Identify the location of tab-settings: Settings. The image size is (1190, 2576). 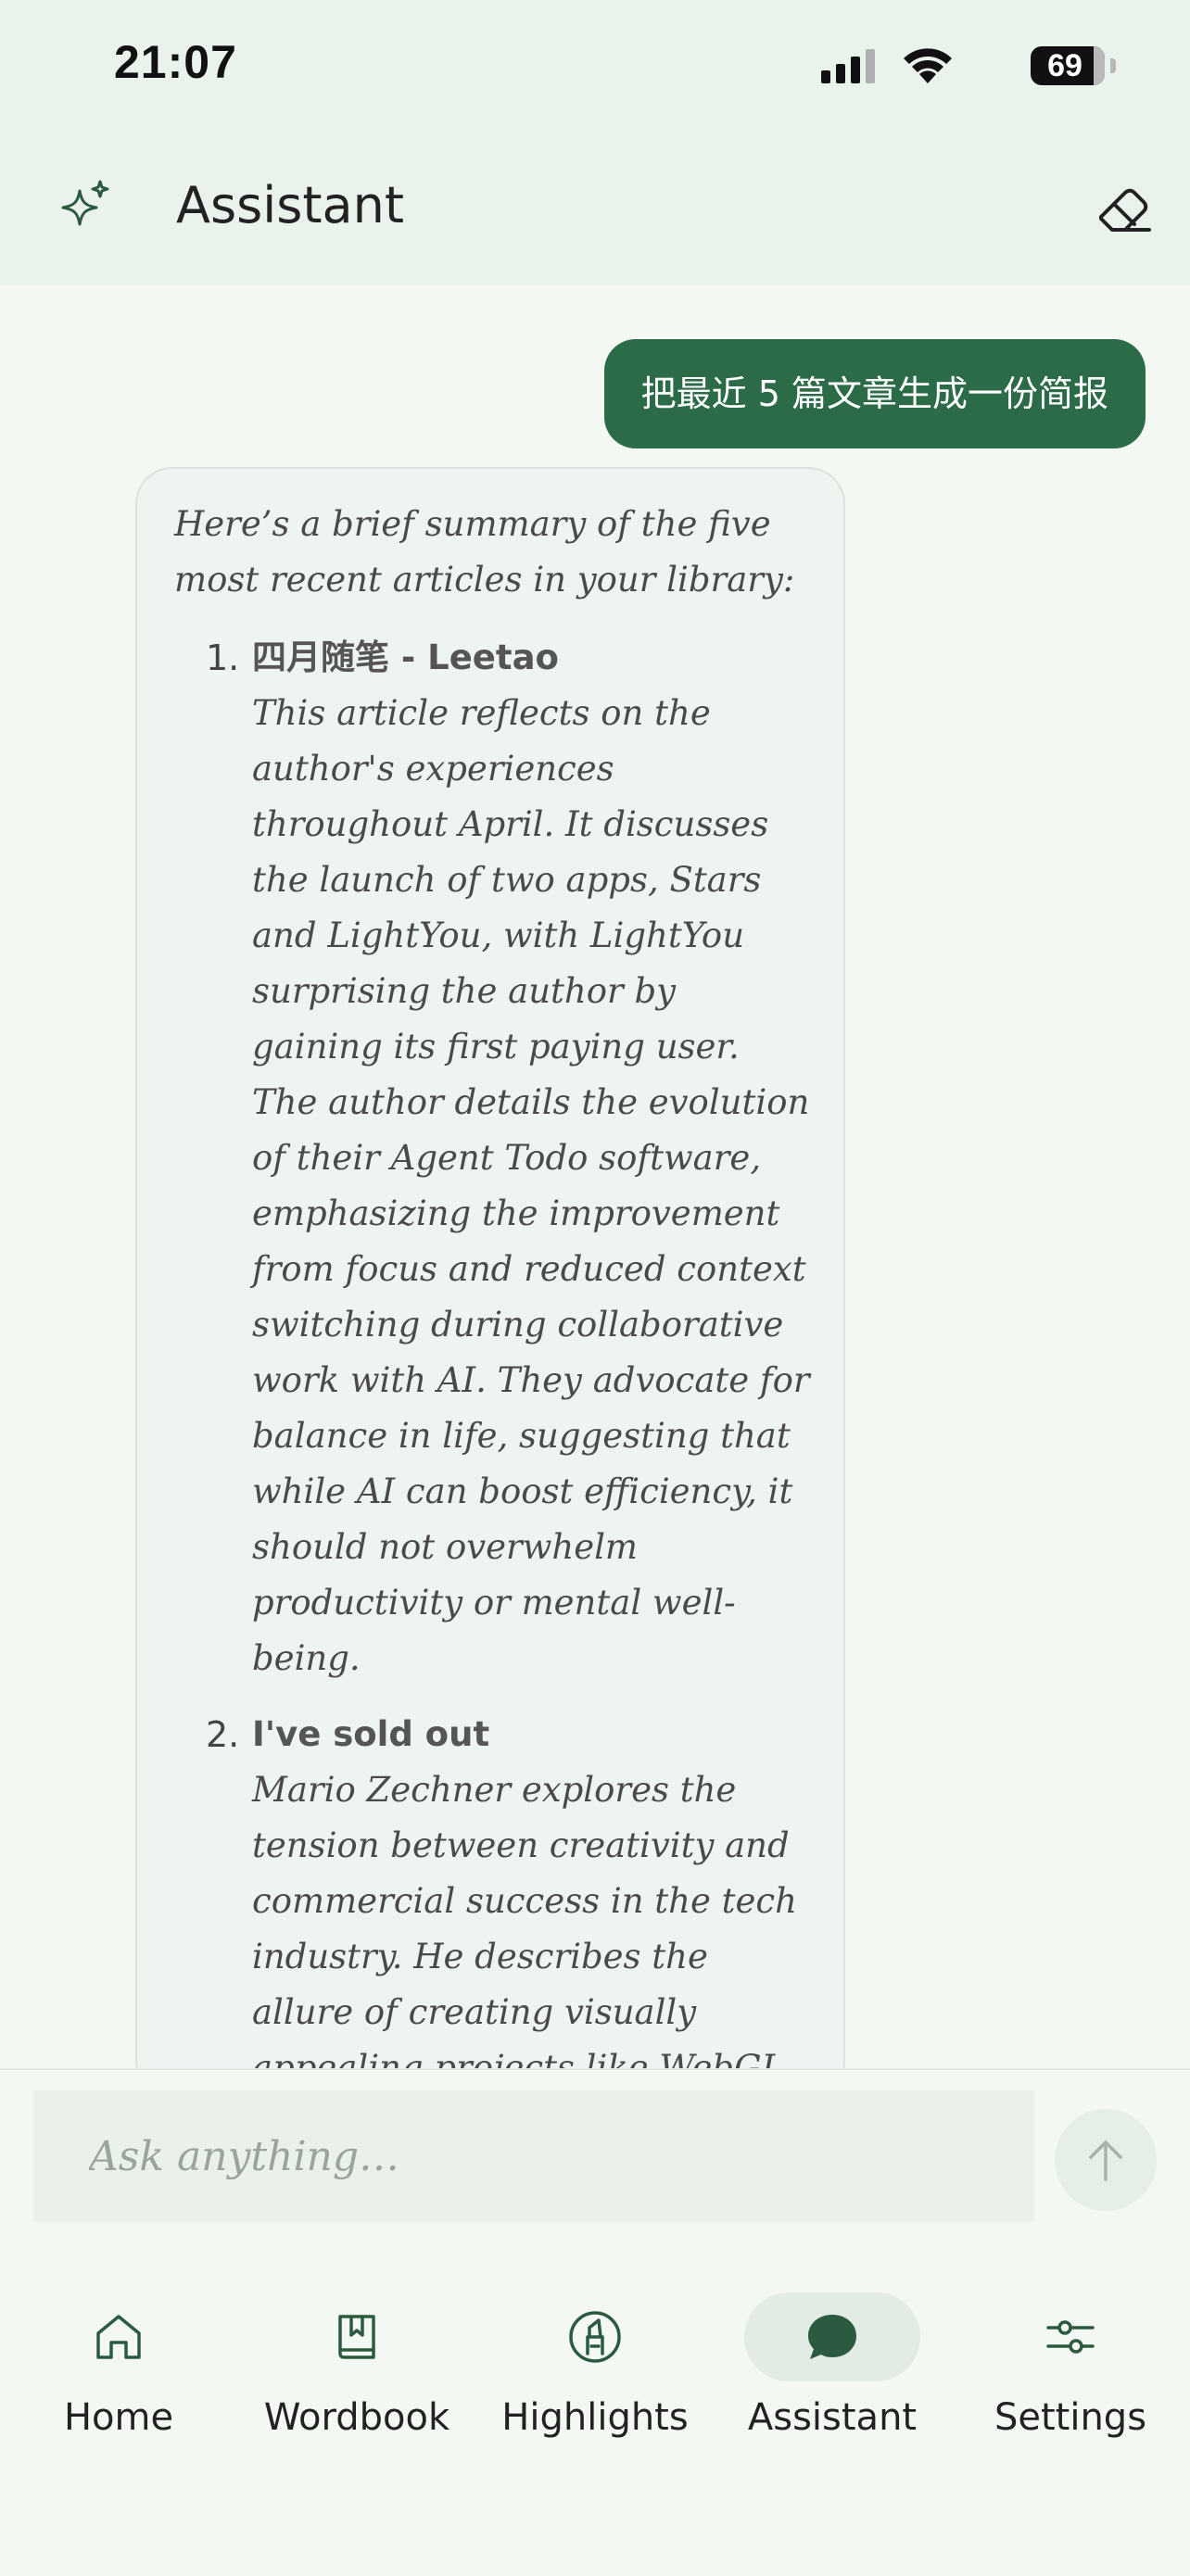
(1070, 2365).